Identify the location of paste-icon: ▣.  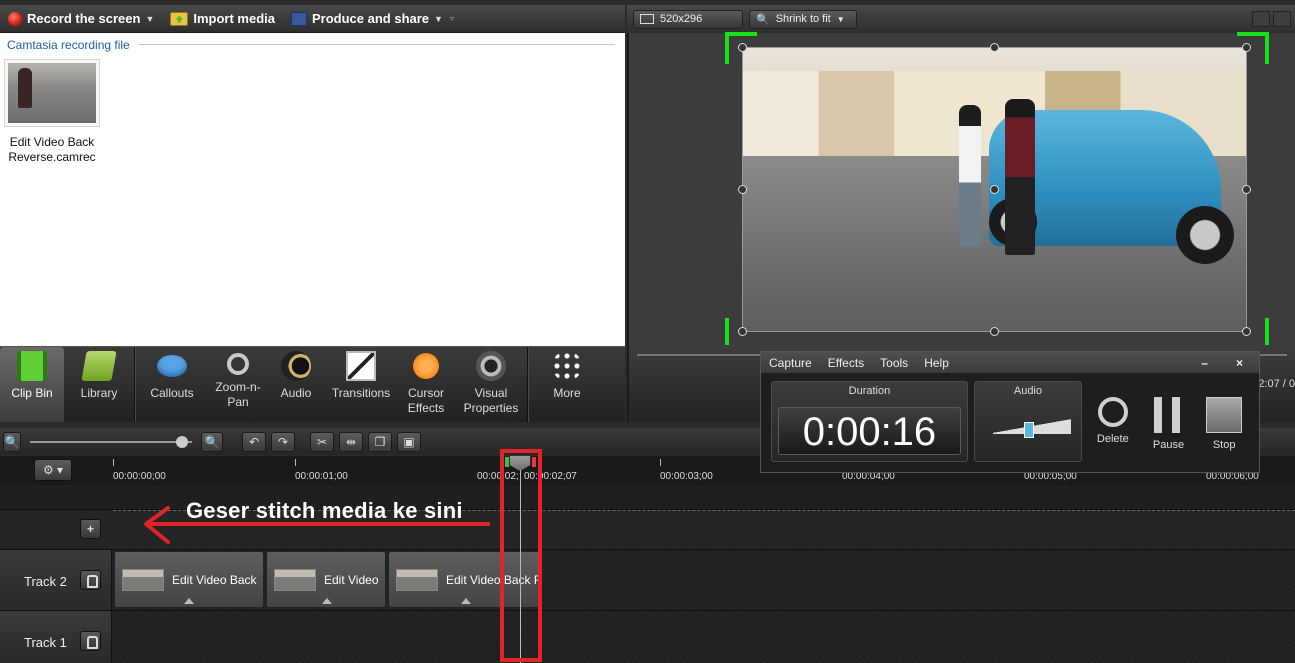
(409, 441).